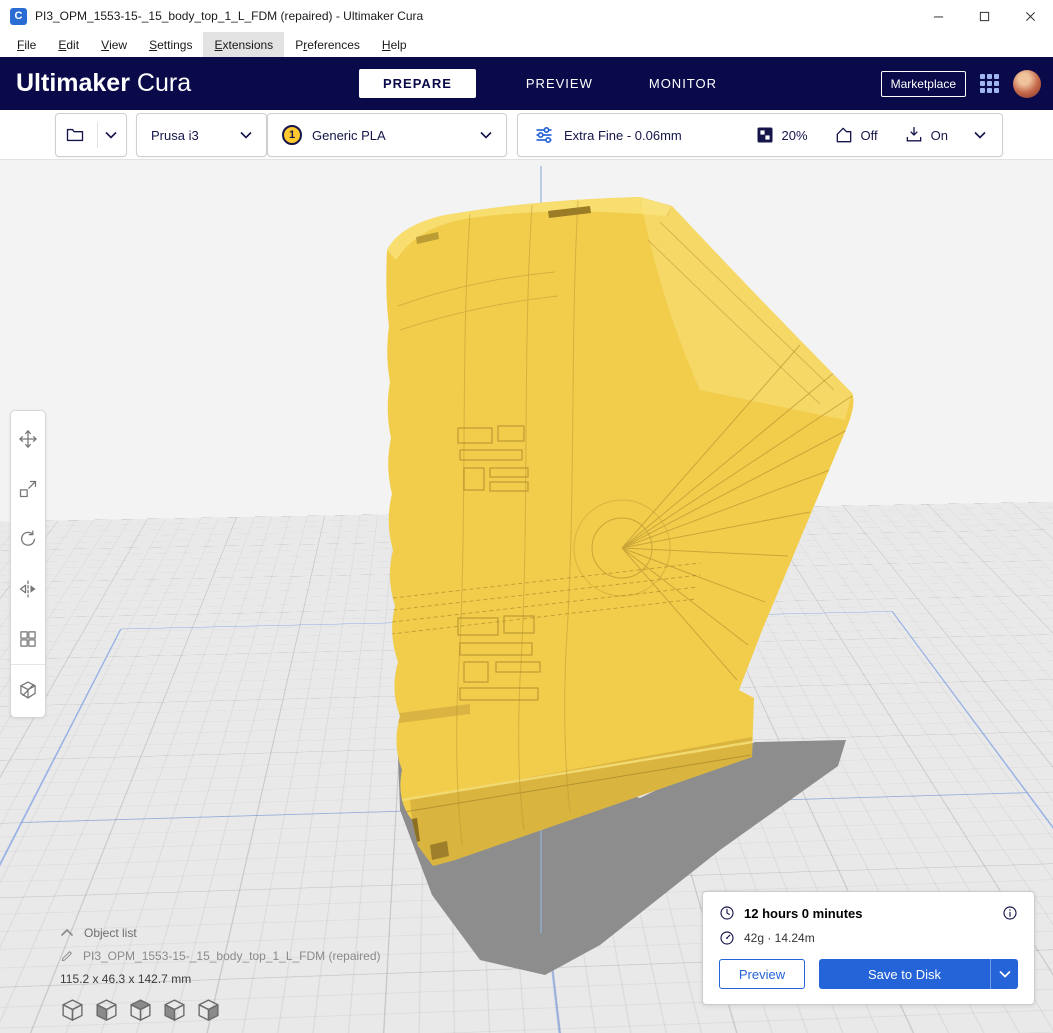  I want to click on menu-file: File, so click(26, 44).